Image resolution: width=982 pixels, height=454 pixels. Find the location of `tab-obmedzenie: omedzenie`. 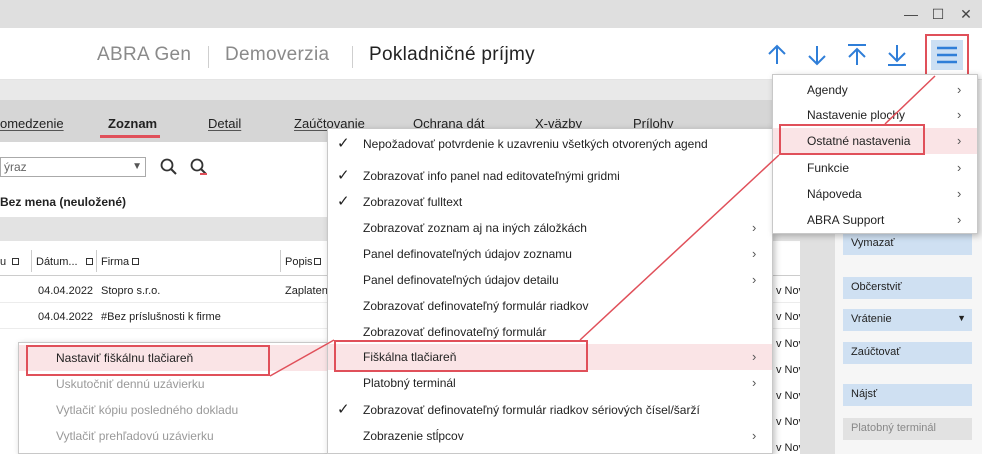

tab-obmedzenie: omedzenie is located at coordinates (32, 123).